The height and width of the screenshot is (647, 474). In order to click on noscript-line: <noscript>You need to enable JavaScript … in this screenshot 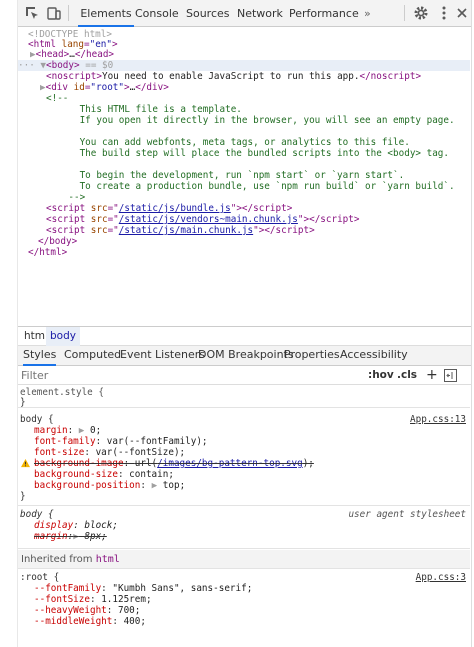, I will do `click(233, 76)`.